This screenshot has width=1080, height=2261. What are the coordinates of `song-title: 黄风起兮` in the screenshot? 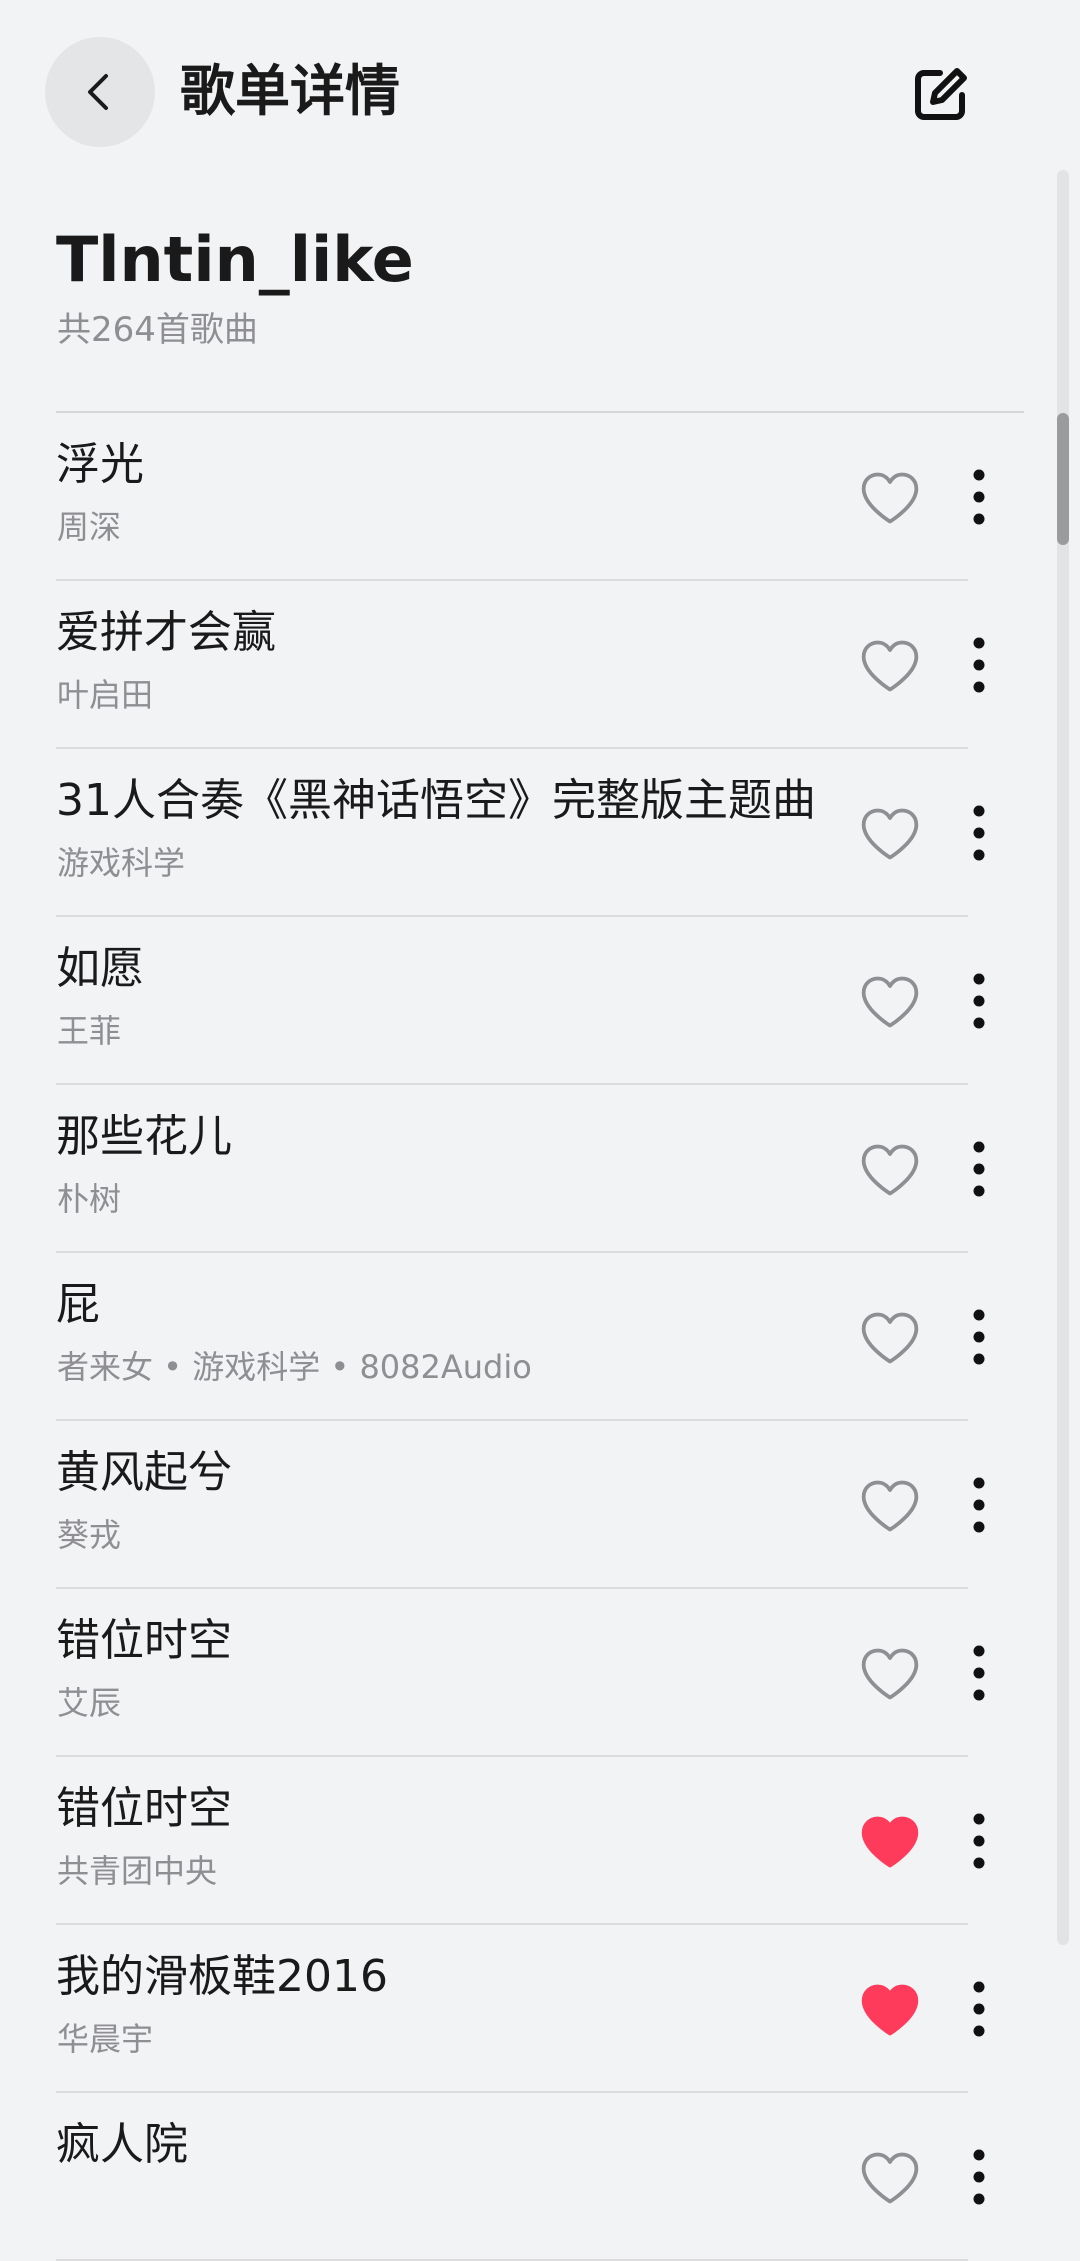 It's located at (144, 1472).